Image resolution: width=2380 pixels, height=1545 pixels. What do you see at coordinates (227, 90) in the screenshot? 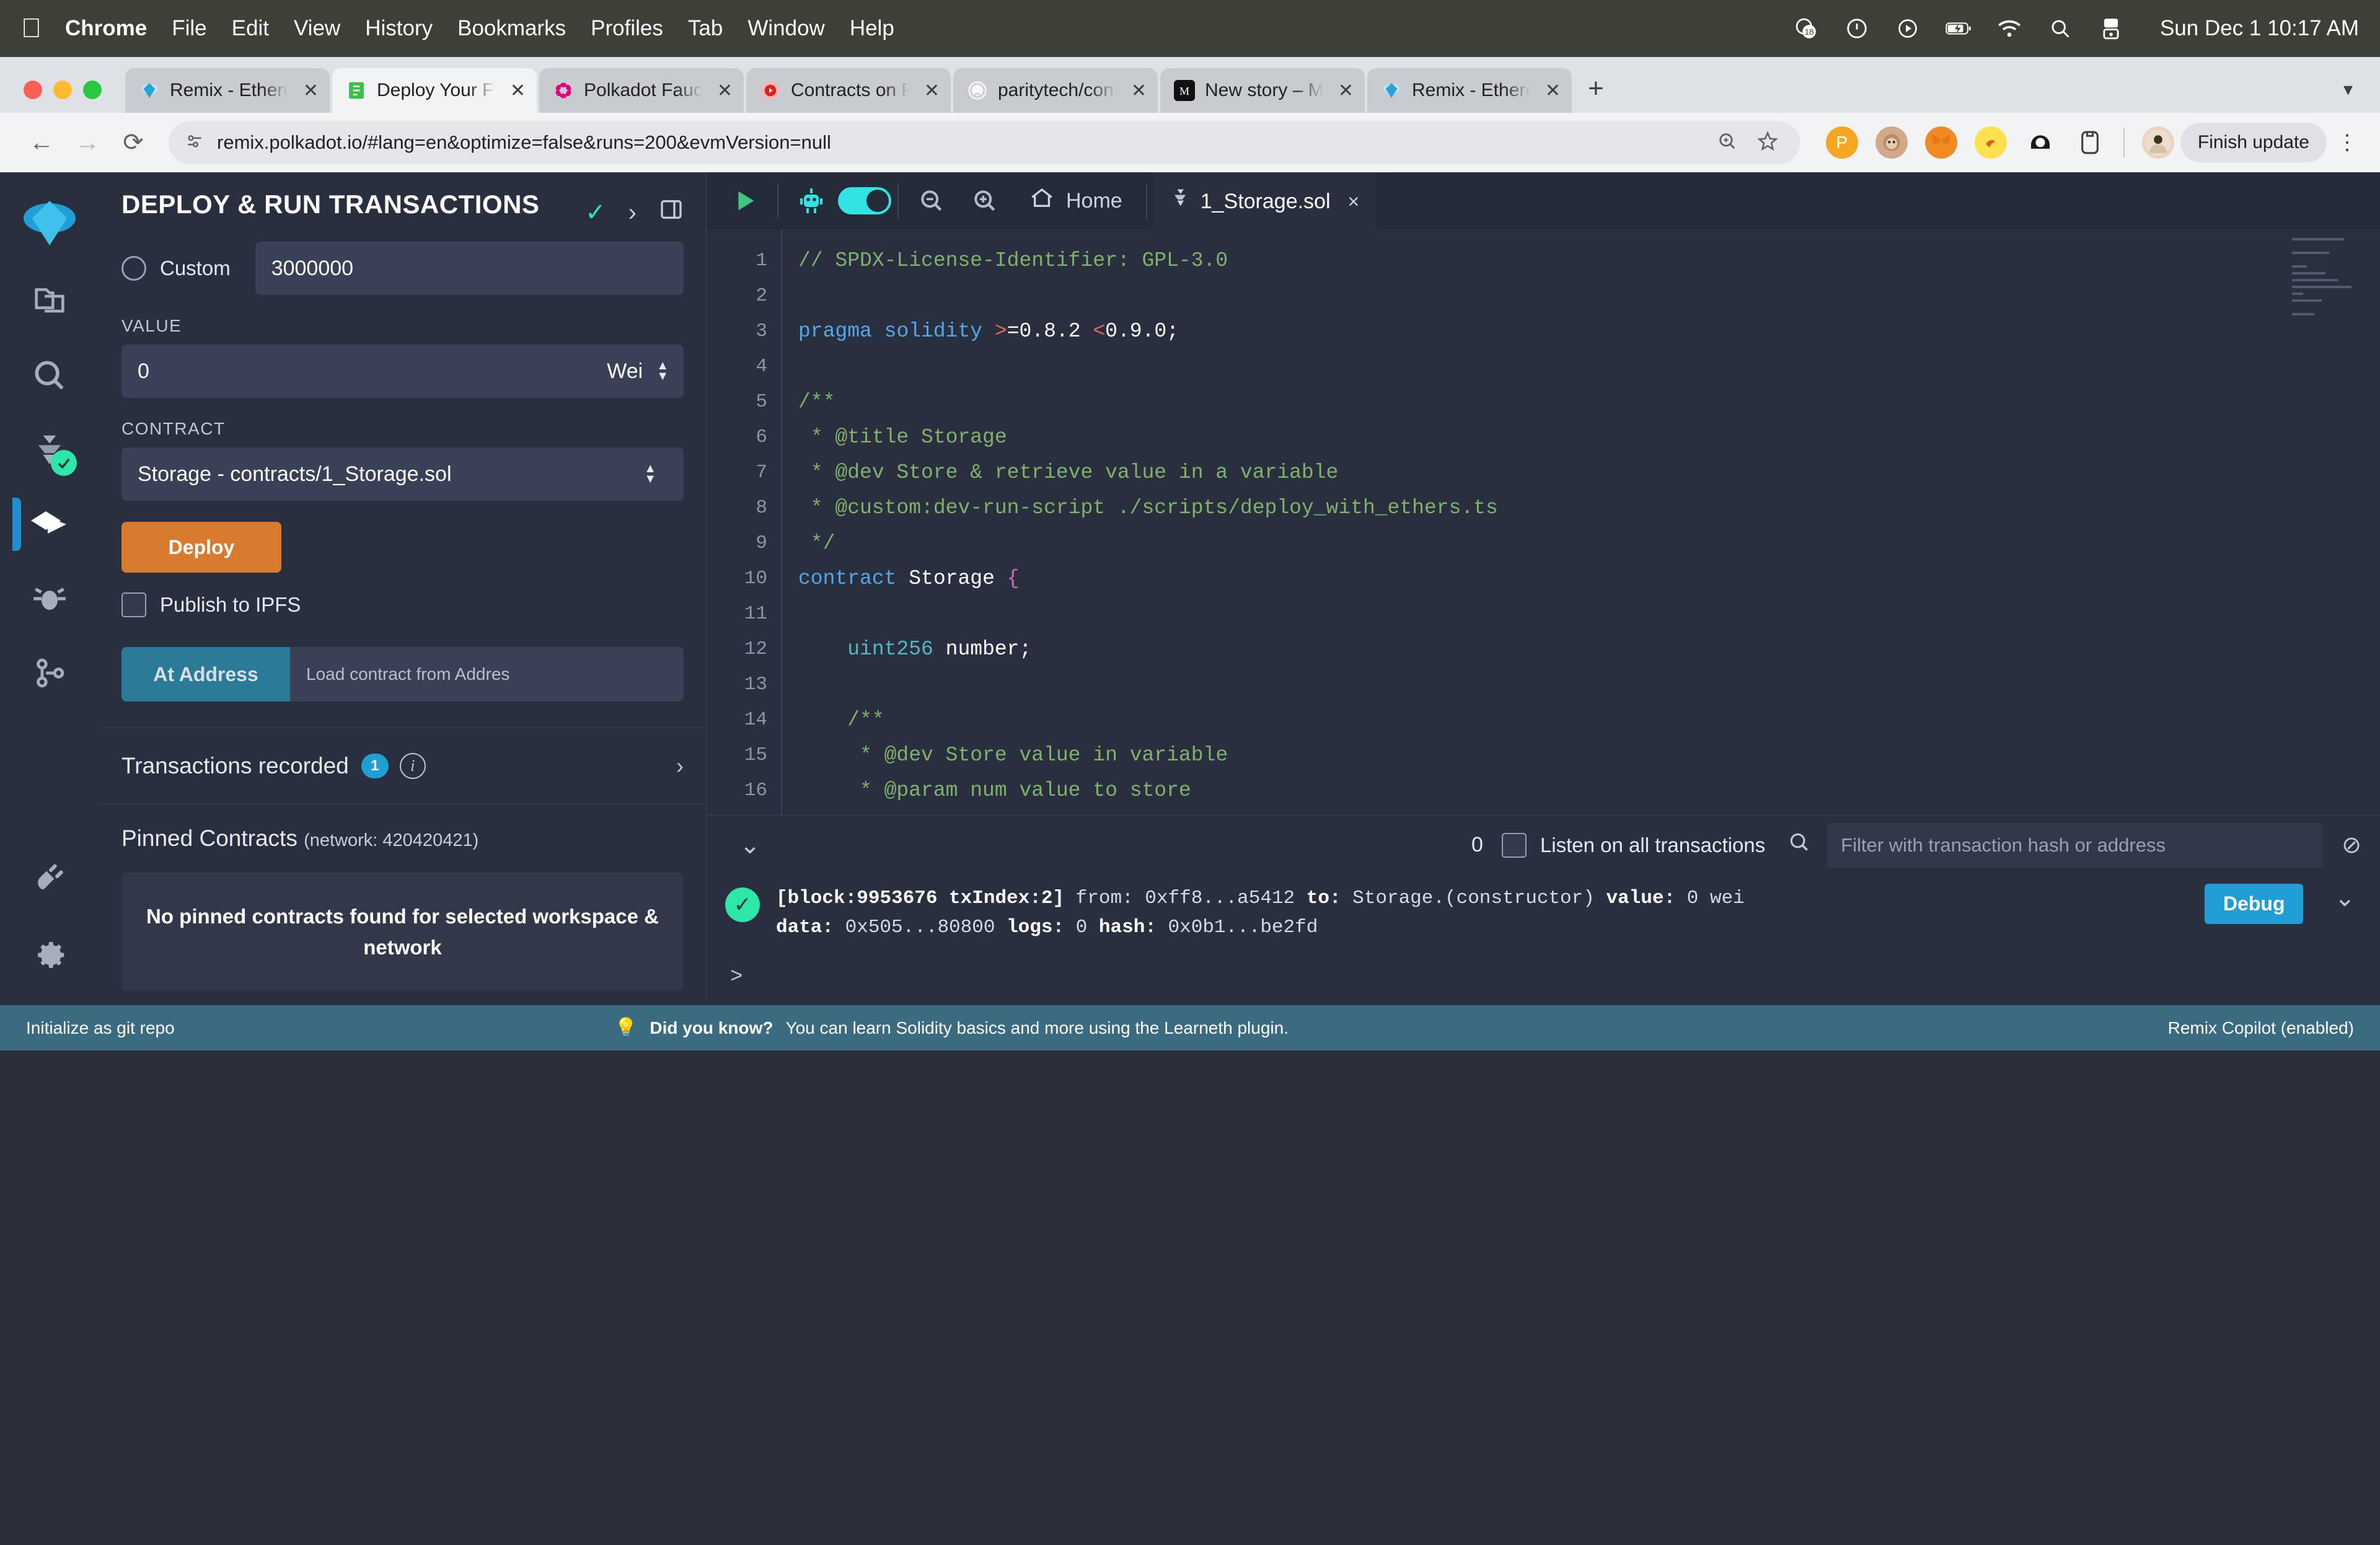
I see `tab-remix-1: Remix - Ethereum ID ✕` at bounding box center [227, 90].